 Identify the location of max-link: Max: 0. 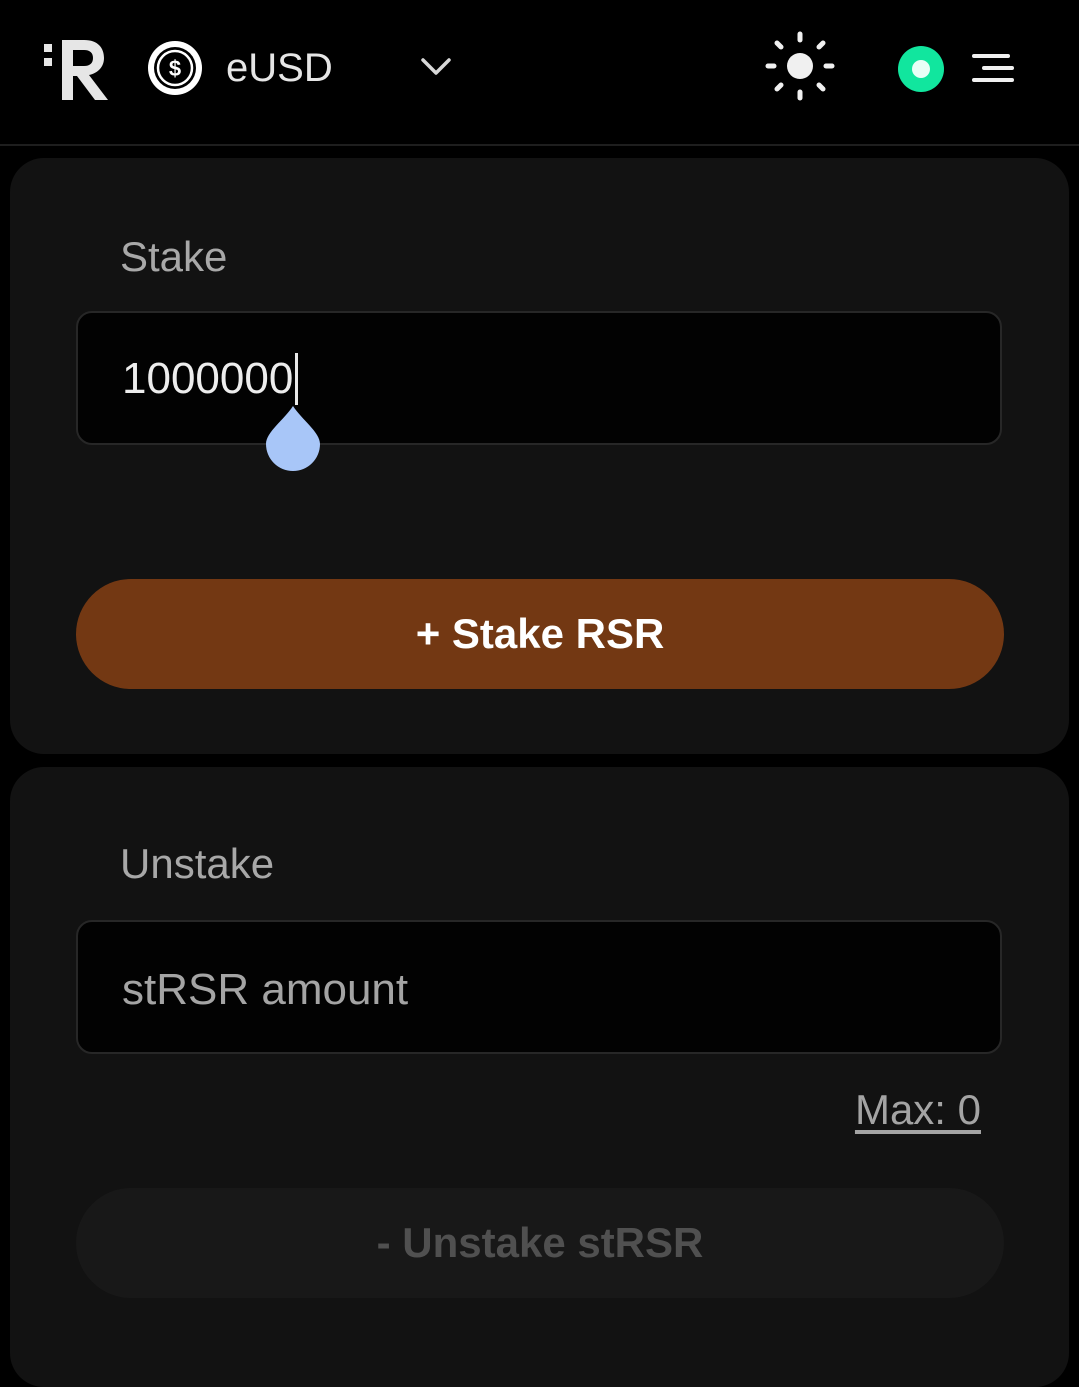
(918, 1110).